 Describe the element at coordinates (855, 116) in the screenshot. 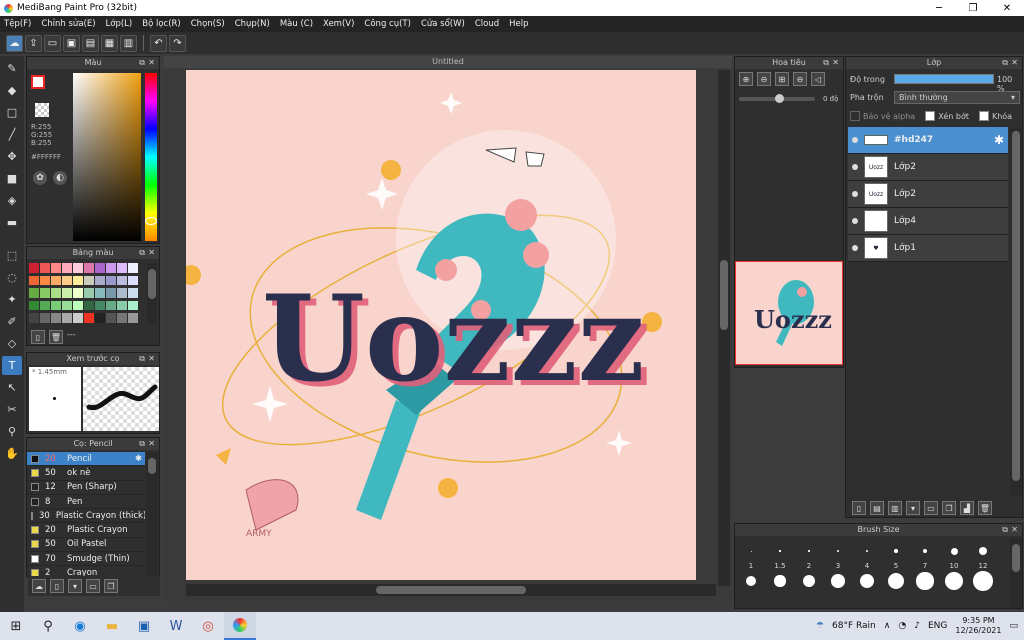

I see `protect-alpha-checkbox` at that location.